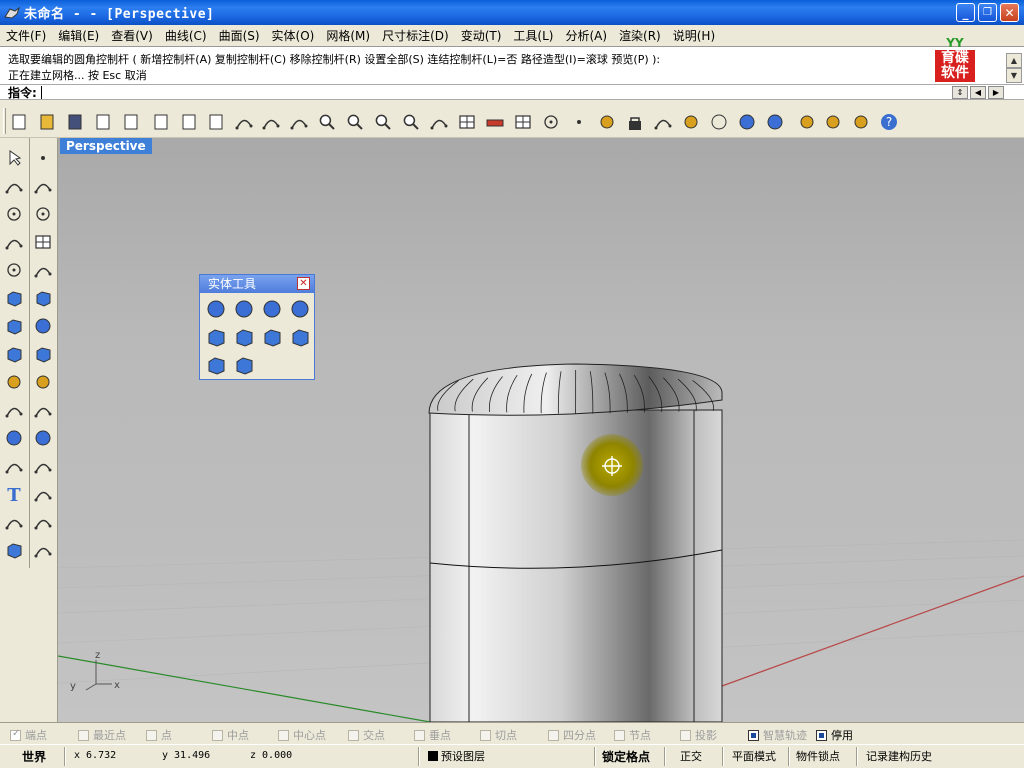  What do you see at coordinates (14, 382) in the screenshot?
I see `explode-icon` at bounding box center [14, 382].